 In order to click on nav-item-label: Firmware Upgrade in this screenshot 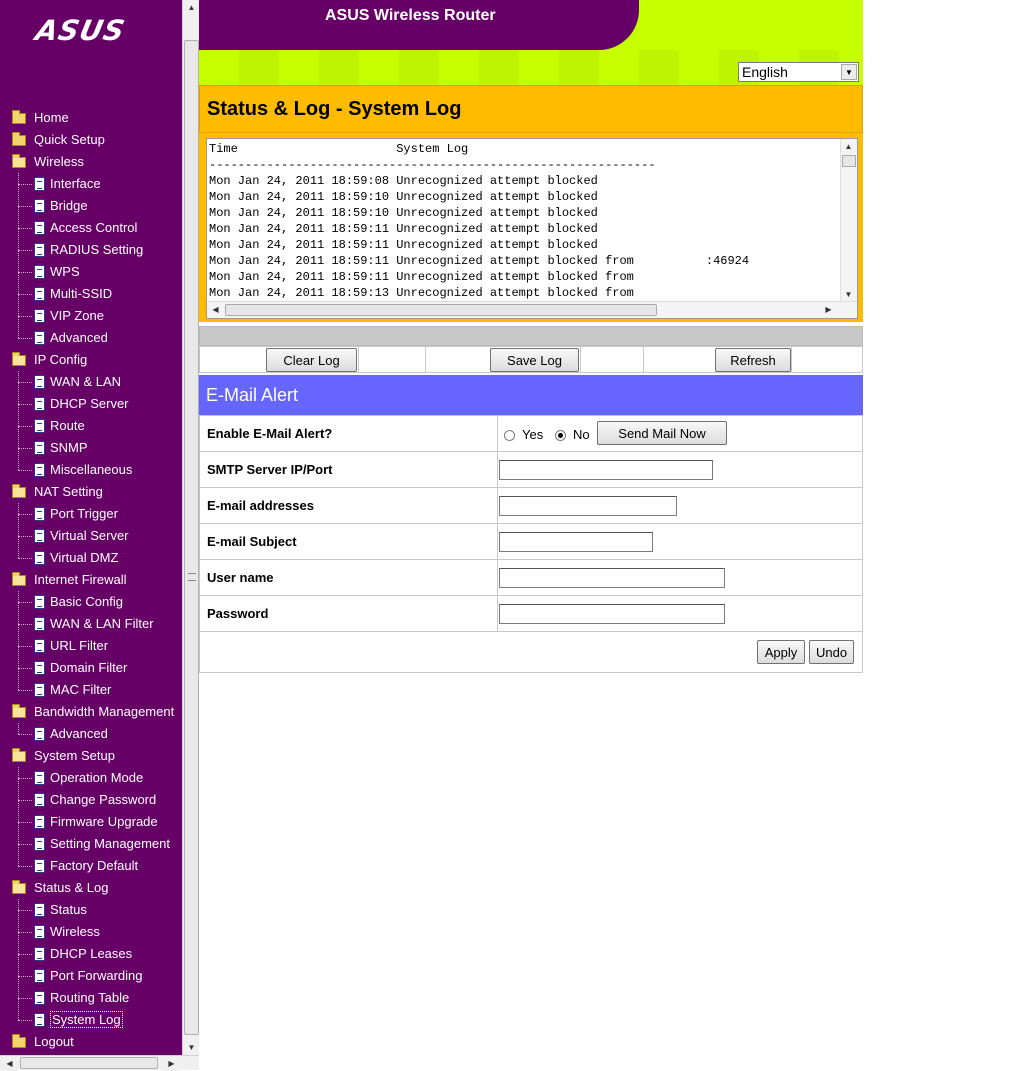, I will do `click(104, 821)`.